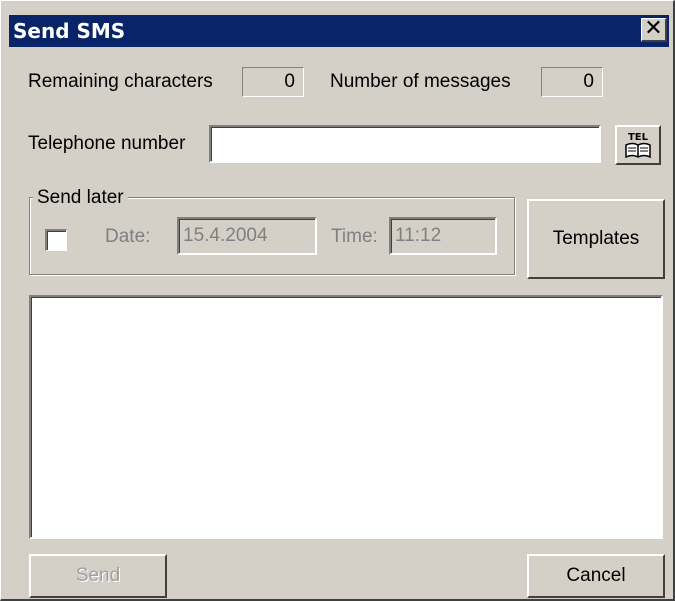  I want to click on date-label: Date:, so click(128, 236).